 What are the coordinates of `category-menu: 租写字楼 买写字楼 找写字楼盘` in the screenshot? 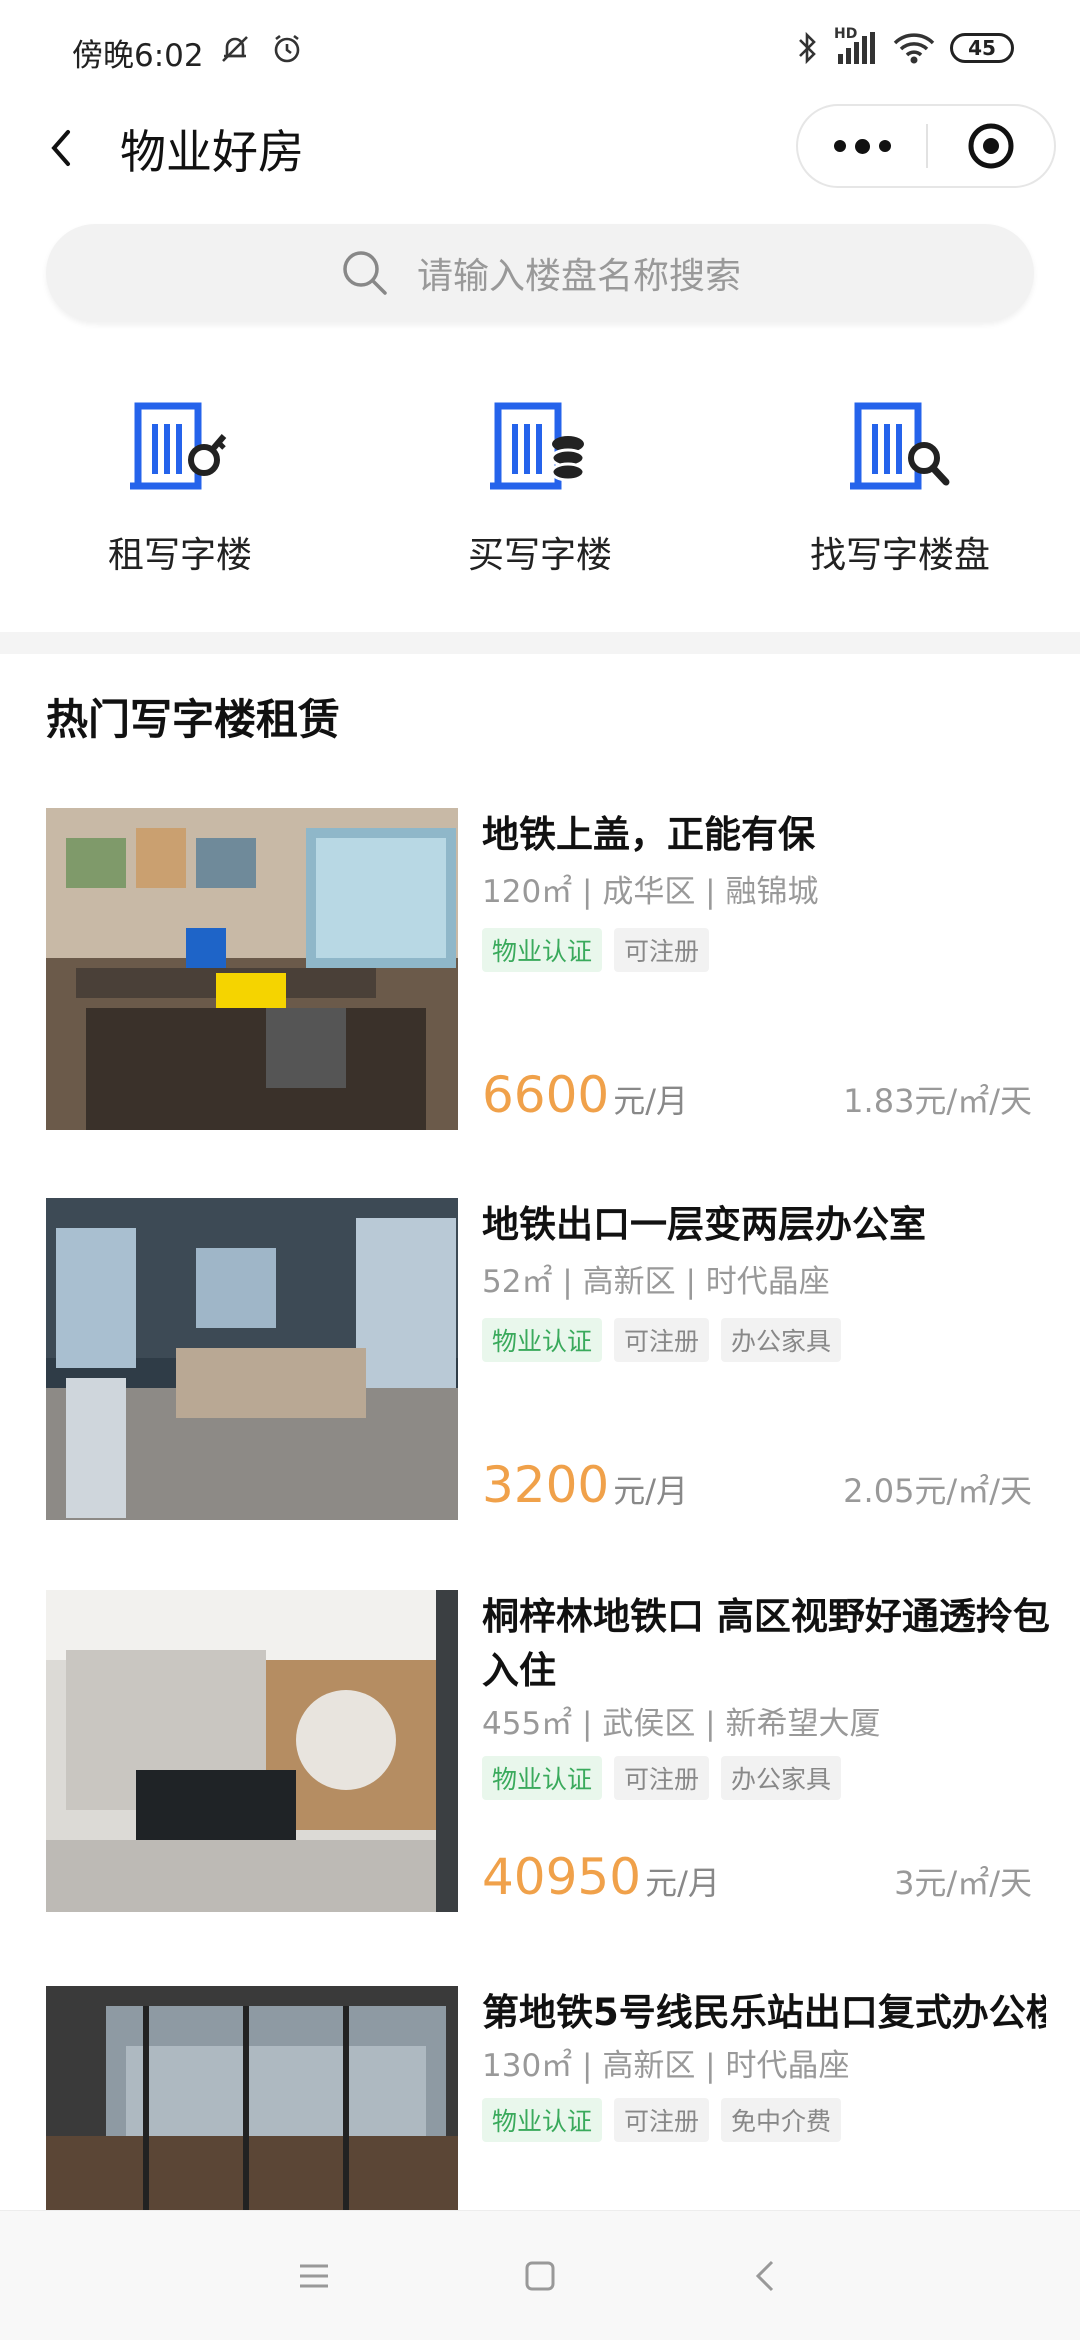 It's located at (540, 498).